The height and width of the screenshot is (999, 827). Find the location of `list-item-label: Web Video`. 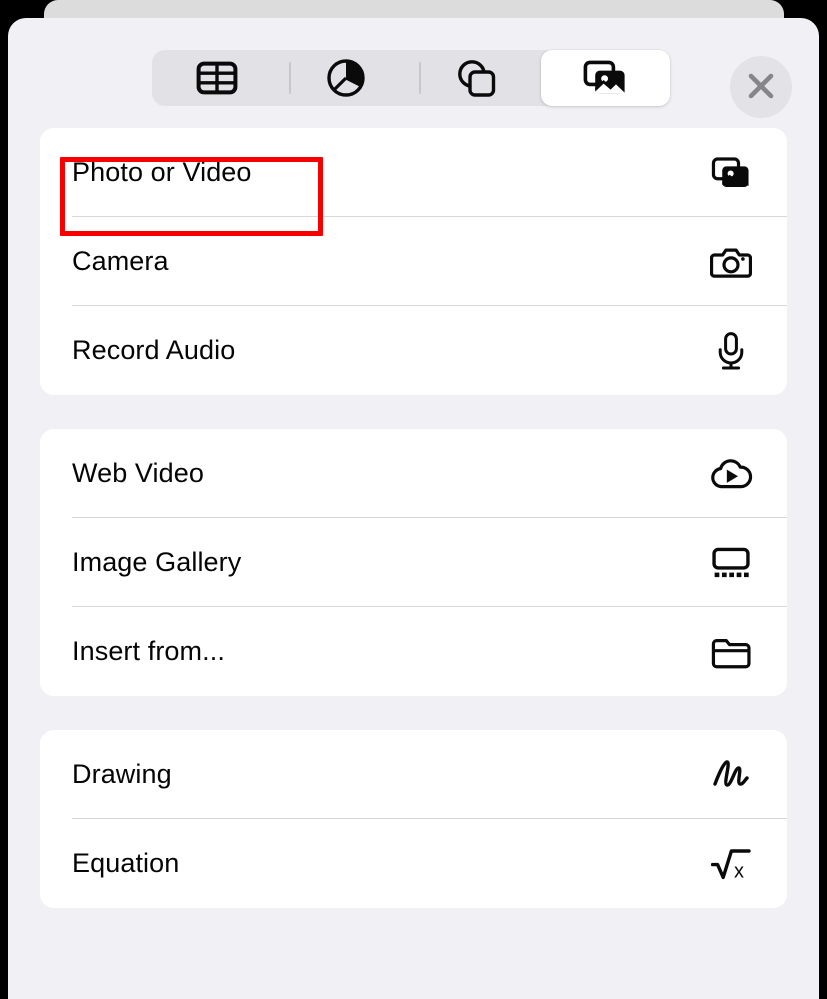

list-item-label: Web Video is located at coordinates (138, 473).